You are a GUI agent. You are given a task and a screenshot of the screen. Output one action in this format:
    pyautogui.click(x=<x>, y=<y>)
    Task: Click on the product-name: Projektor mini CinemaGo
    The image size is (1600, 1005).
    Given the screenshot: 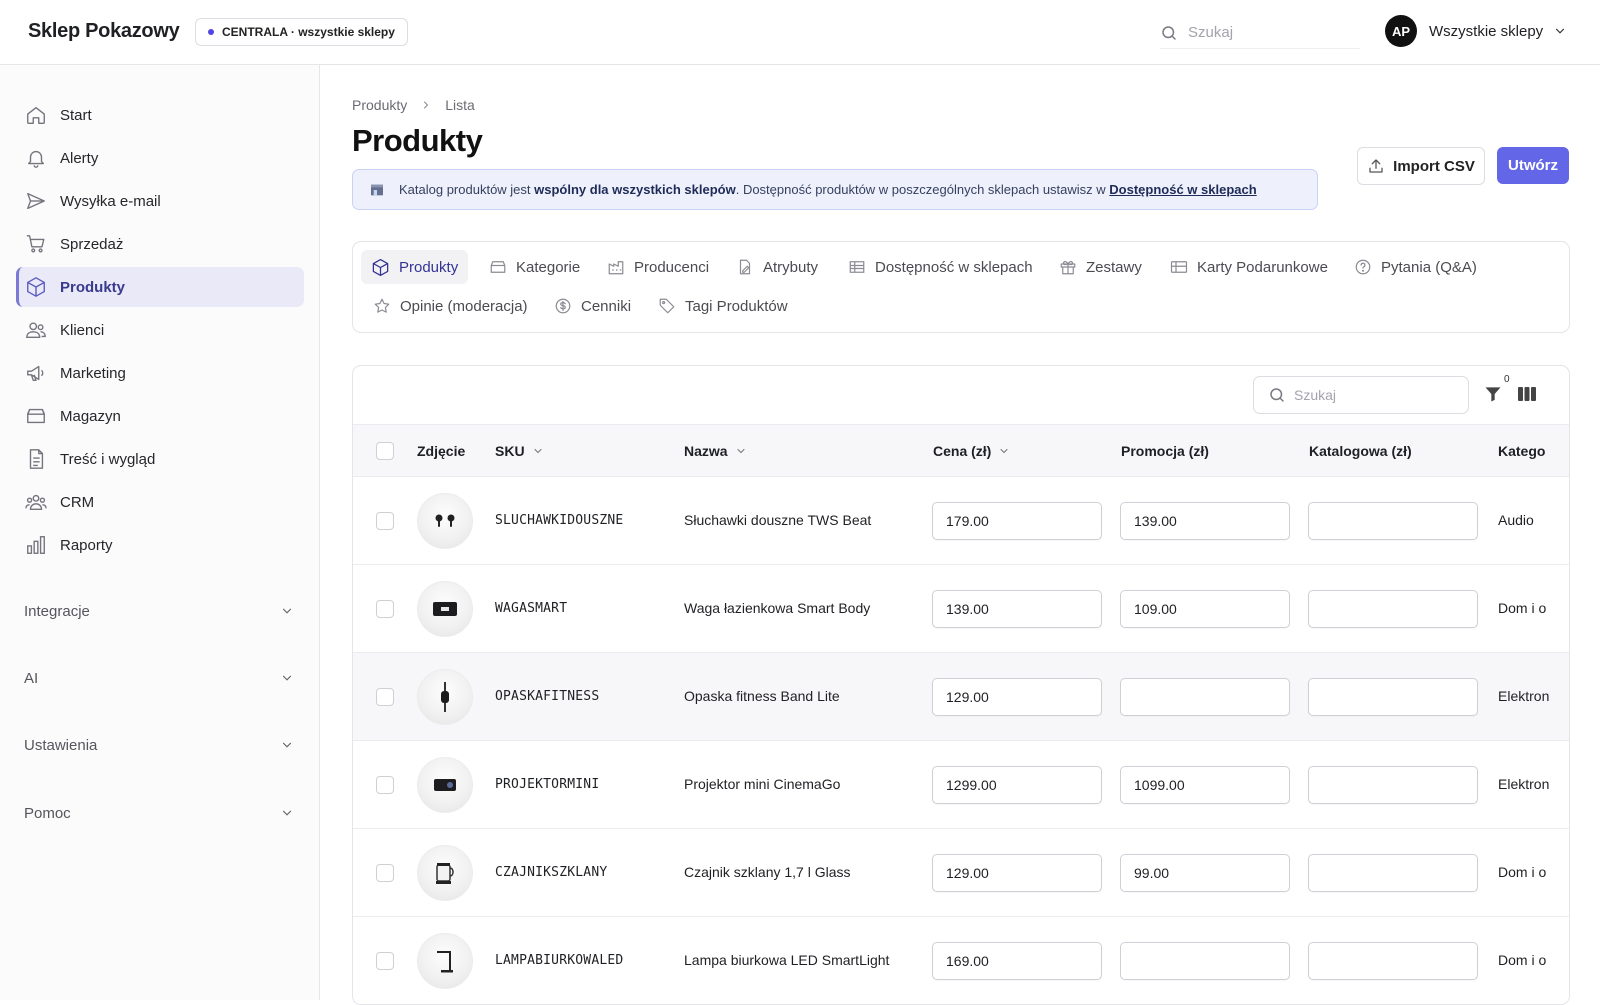 What is the action you would take?
    pyautogui.click(x=762, y=784)
    